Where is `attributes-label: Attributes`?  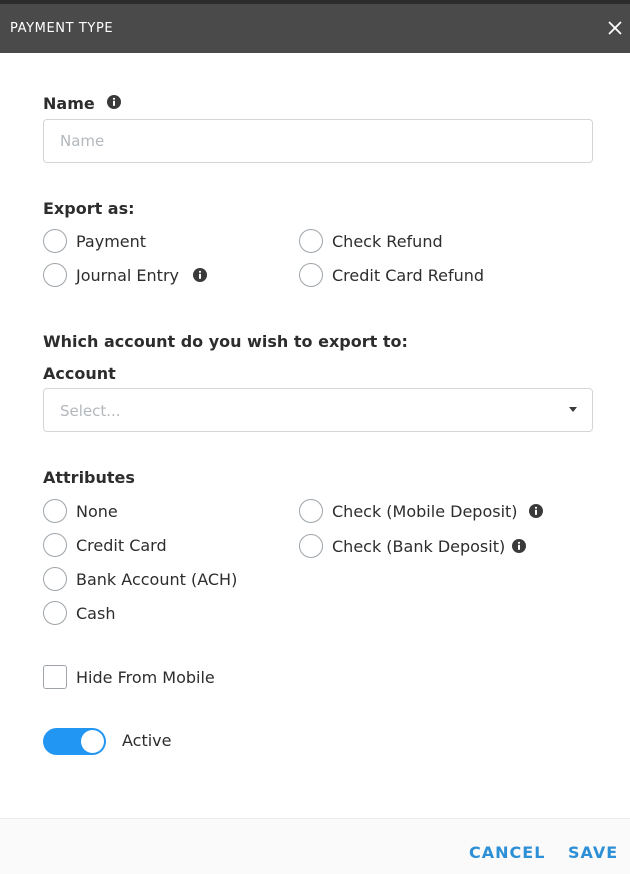
attributes-label: Attributes is located at coordinates (89, 477).